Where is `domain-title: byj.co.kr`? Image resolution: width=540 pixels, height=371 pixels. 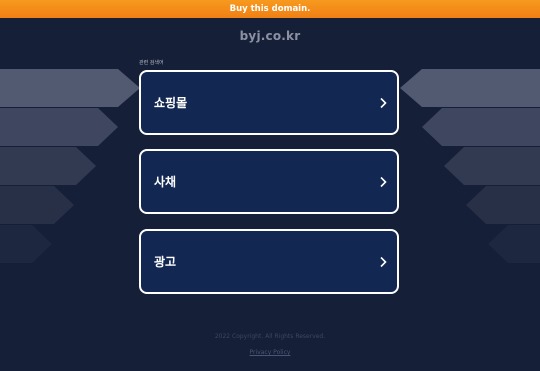 domain-title: byj.co.kr is located at coordinates (270, 36).